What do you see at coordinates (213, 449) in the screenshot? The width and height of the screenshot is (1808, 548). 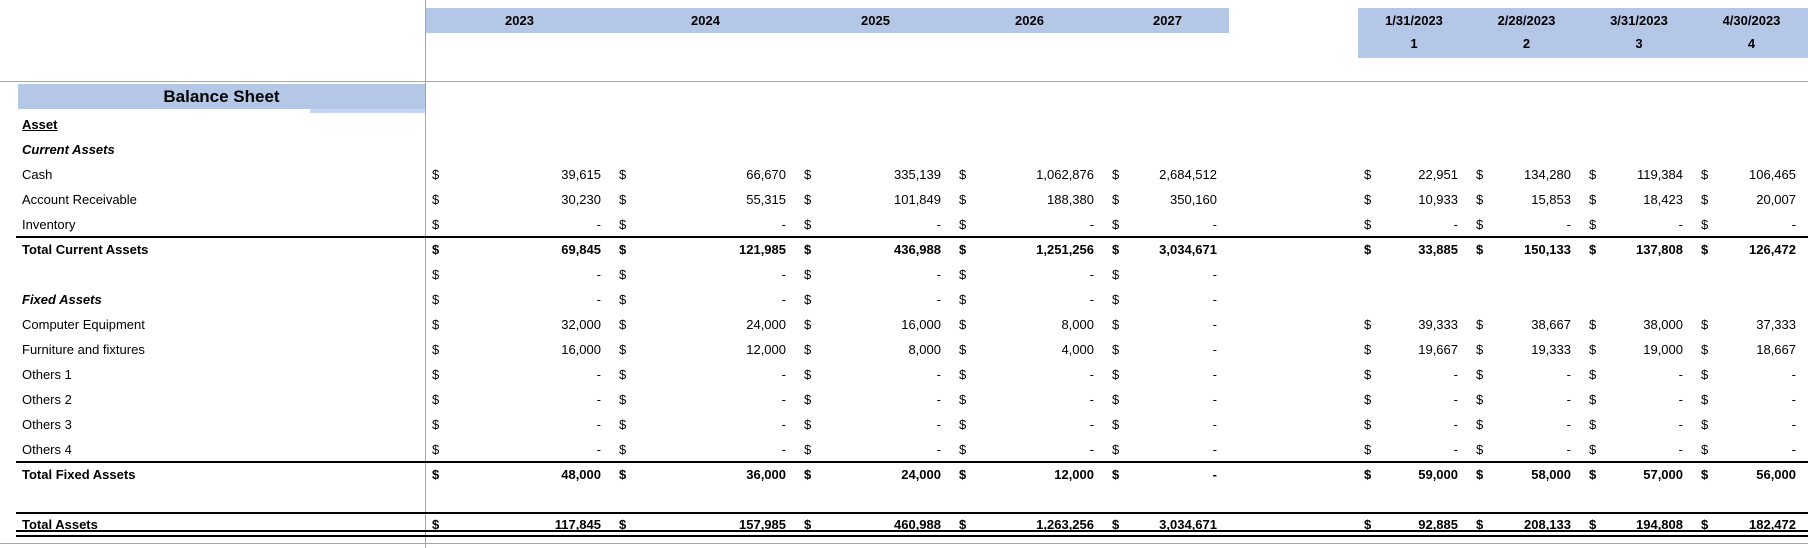 I see `row-label-others-4: Others 4` at bounding box center [213, 449].